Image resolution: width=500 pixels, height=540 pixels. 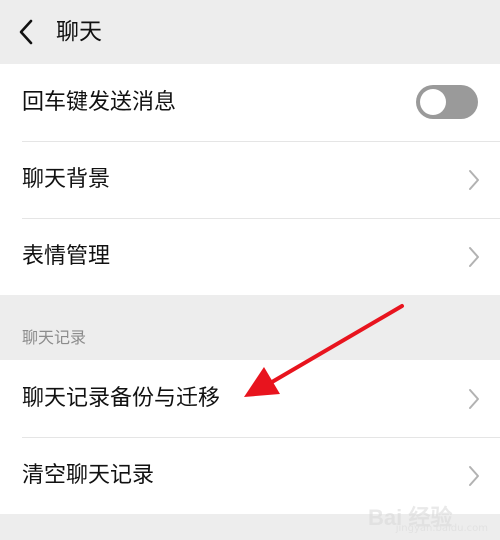 What do you see at coordinates (88, 475) in the screenshot?
I see `setting-label: 清空聊天记录` at bounding box center [88, 475].